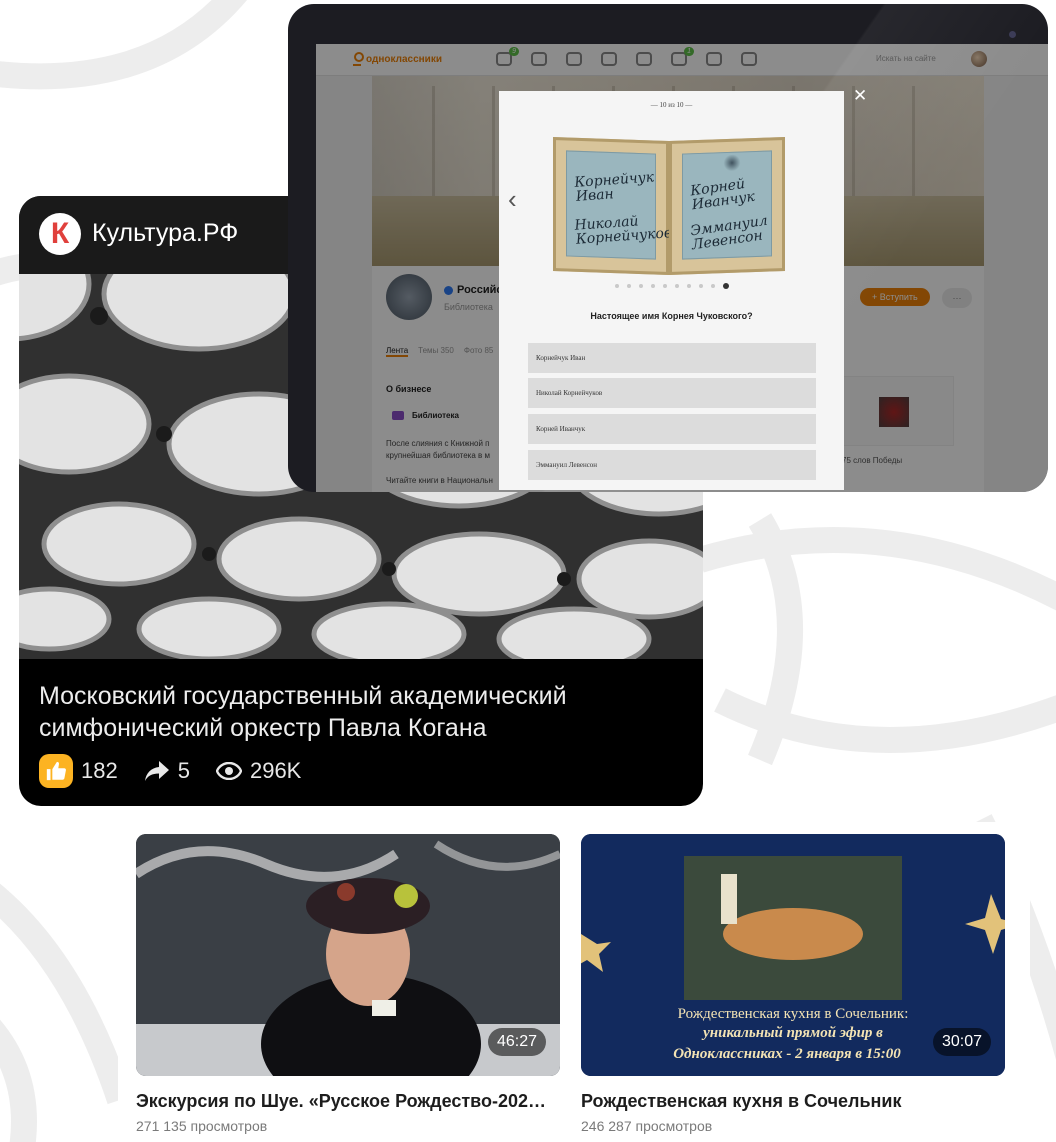  I want to click on kultura-logo: К, so click(60, 234).